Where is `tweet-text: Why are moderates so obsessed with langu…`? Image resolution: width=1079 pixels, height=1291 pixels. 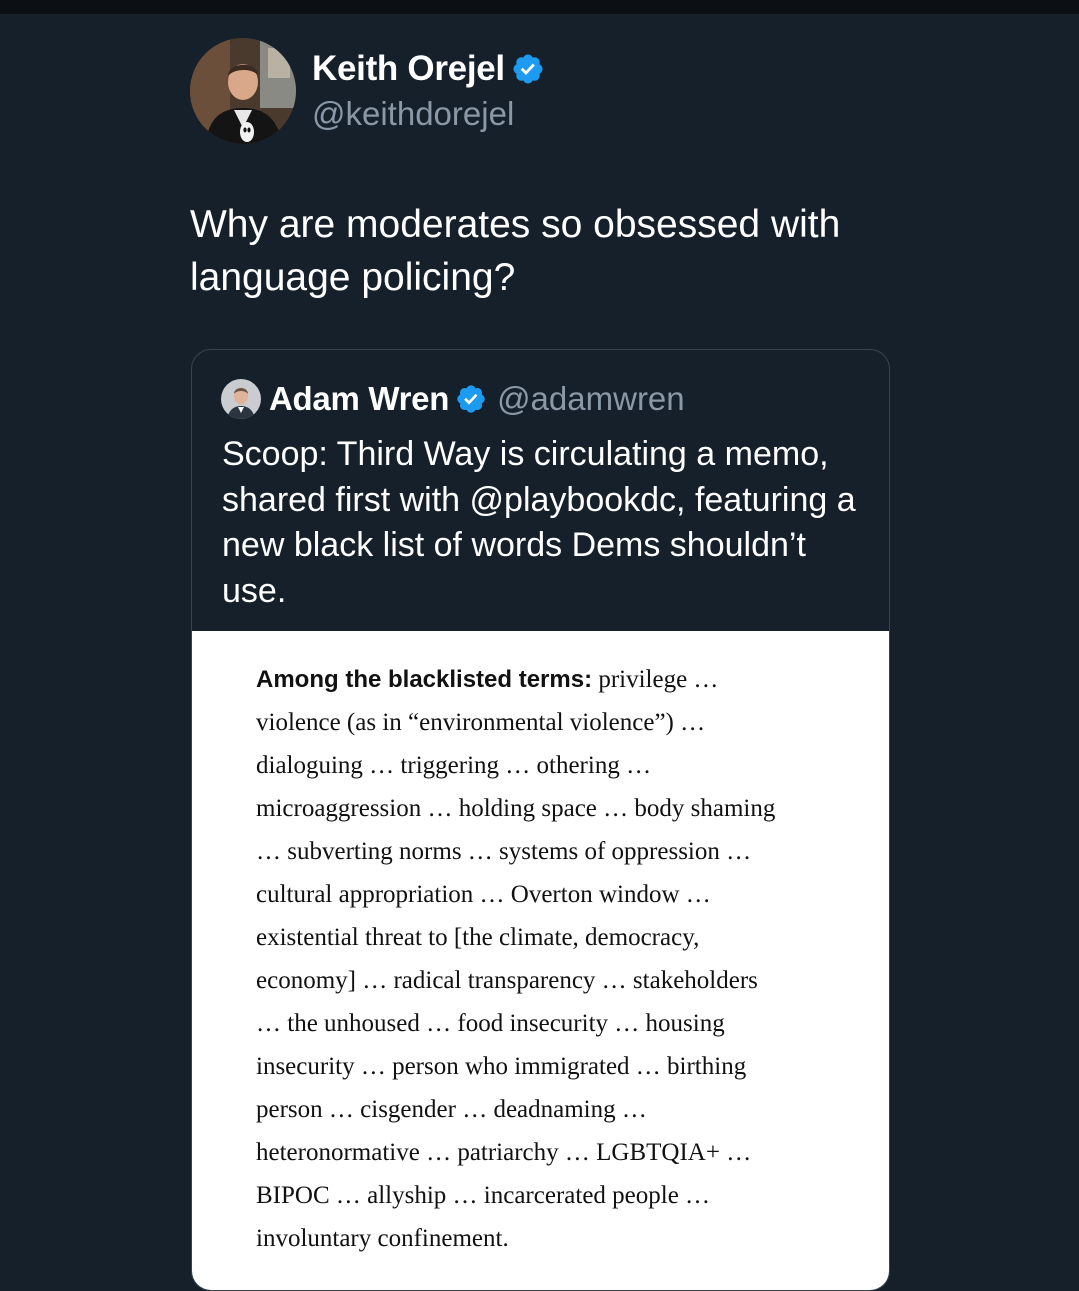 tweet-text: Why are moderates so obsessed with langu… is located at coordinates (515, 251).